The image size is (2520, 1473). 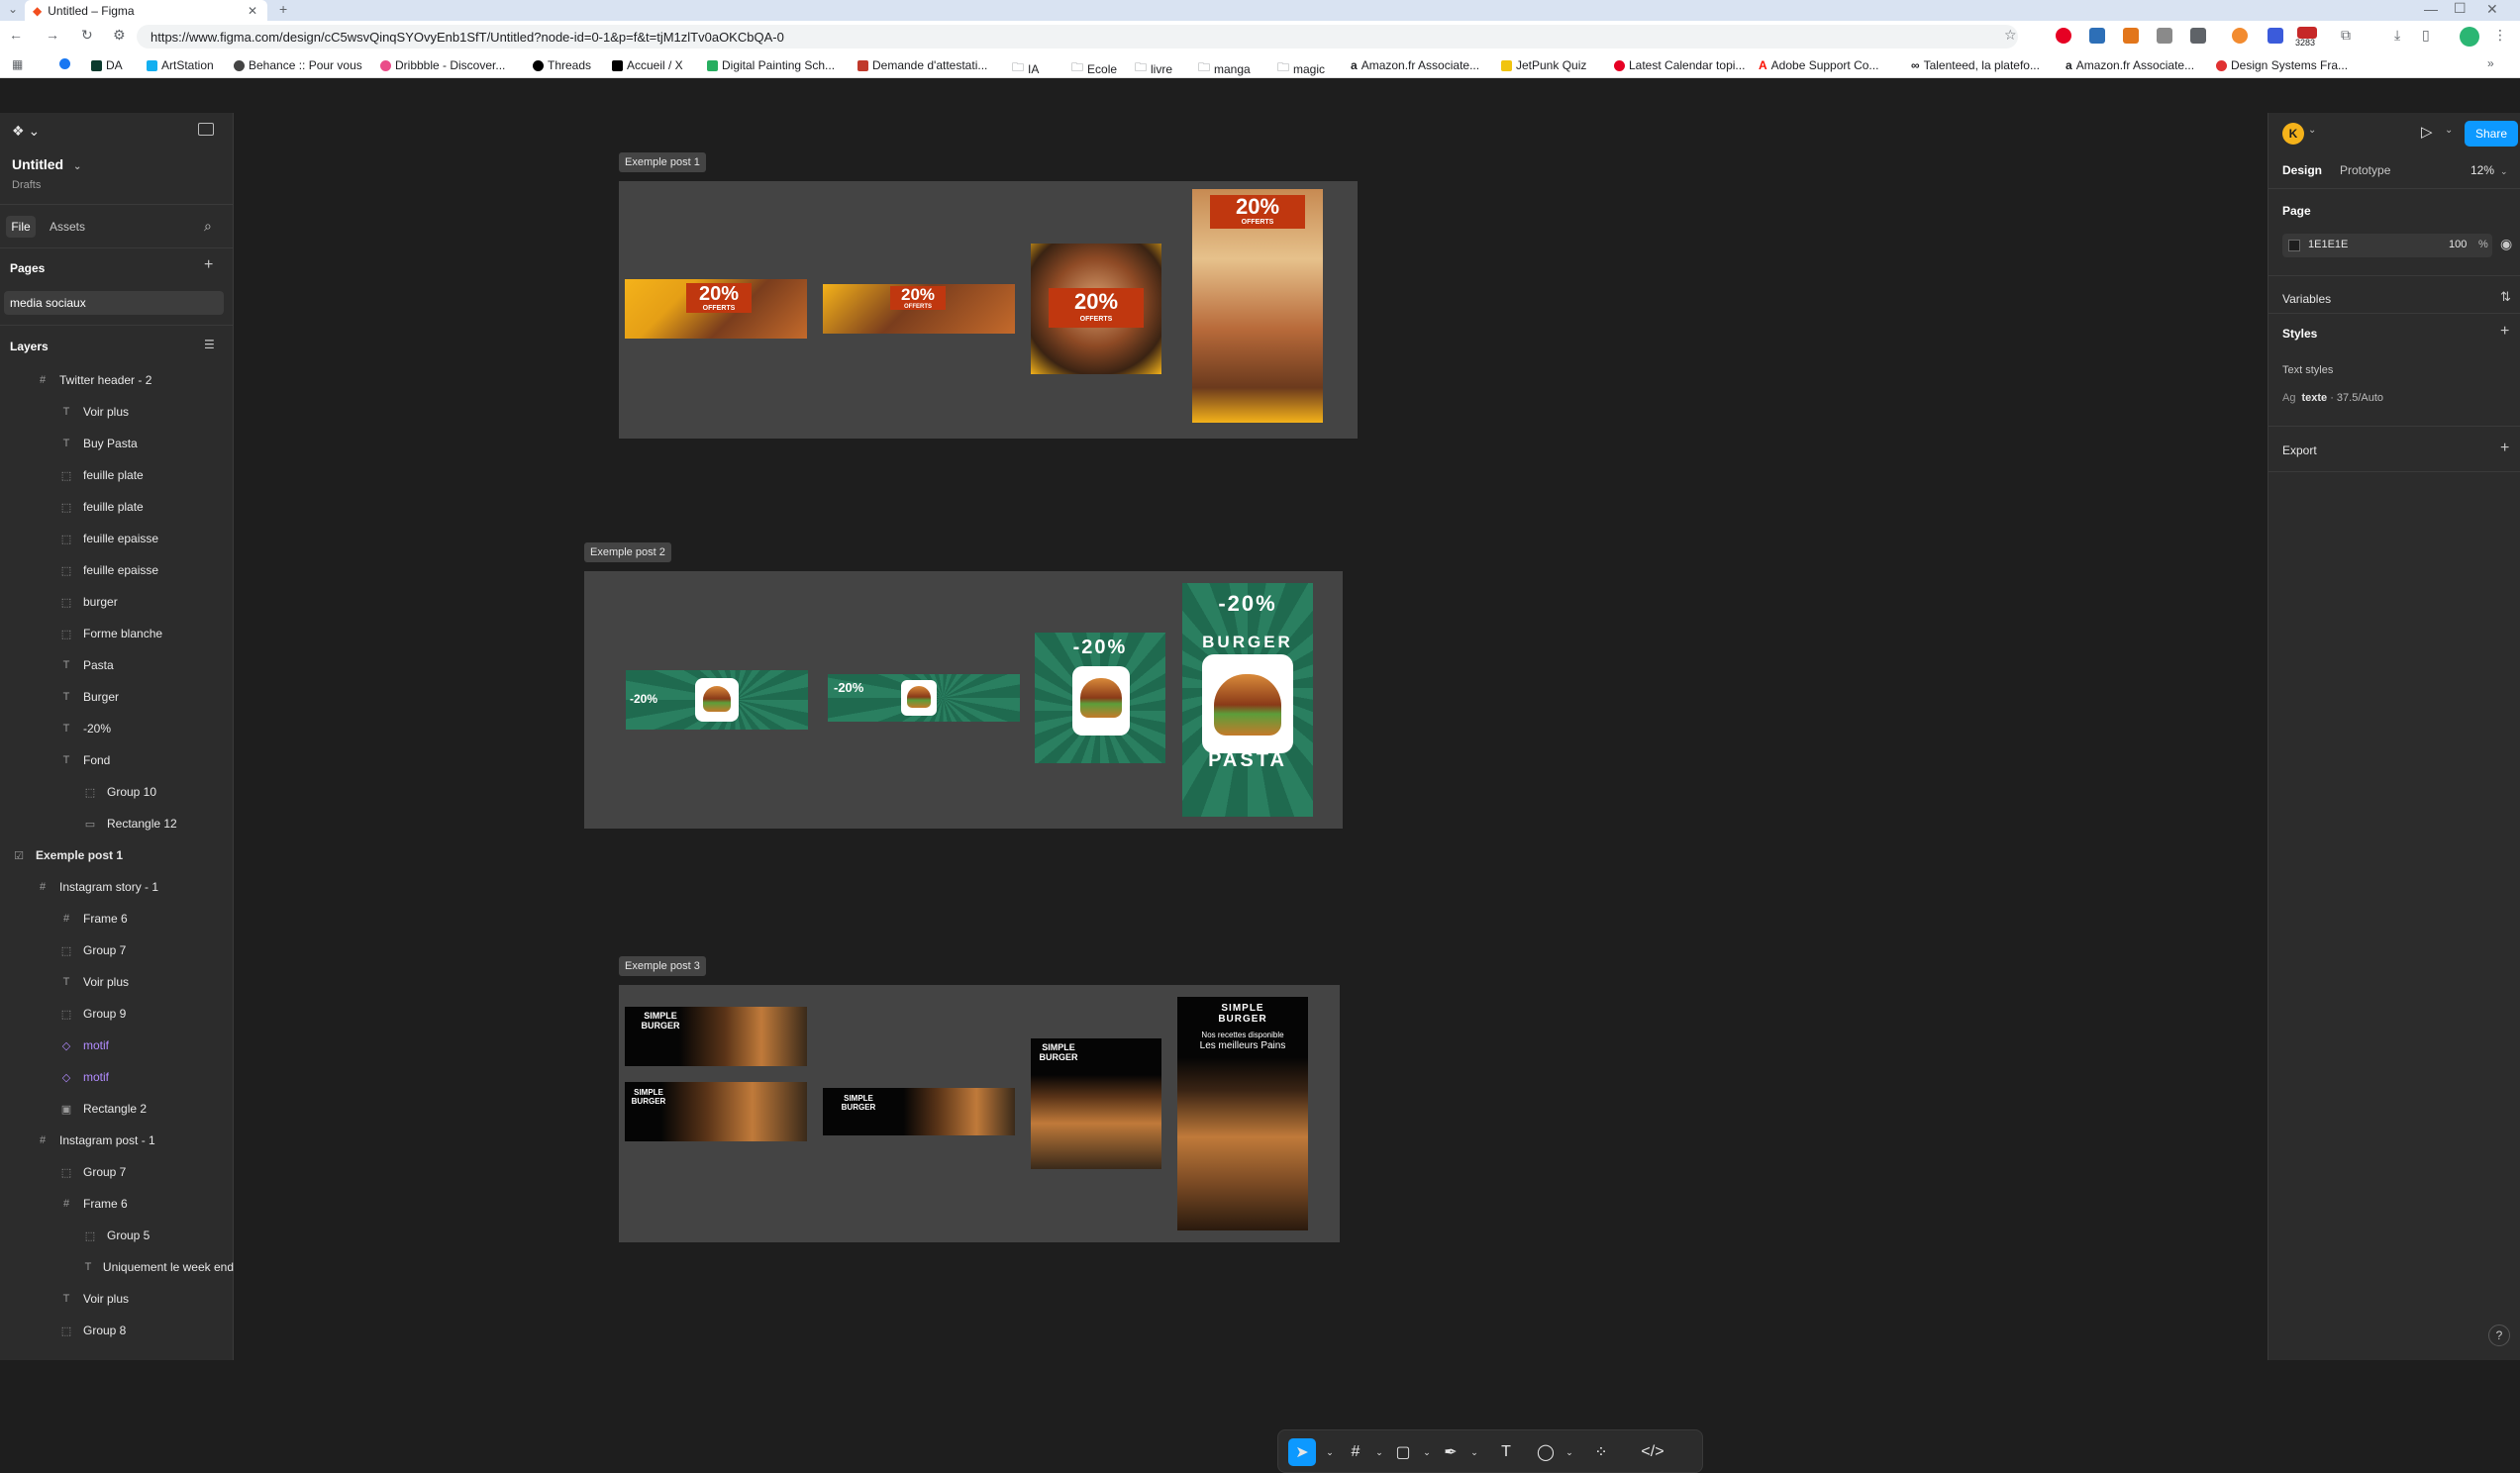 What do you see at coordinates (117, 887) in the screenshot?
I see `layer-item: # Instagram story - 1` at bounding box center [117, 887].